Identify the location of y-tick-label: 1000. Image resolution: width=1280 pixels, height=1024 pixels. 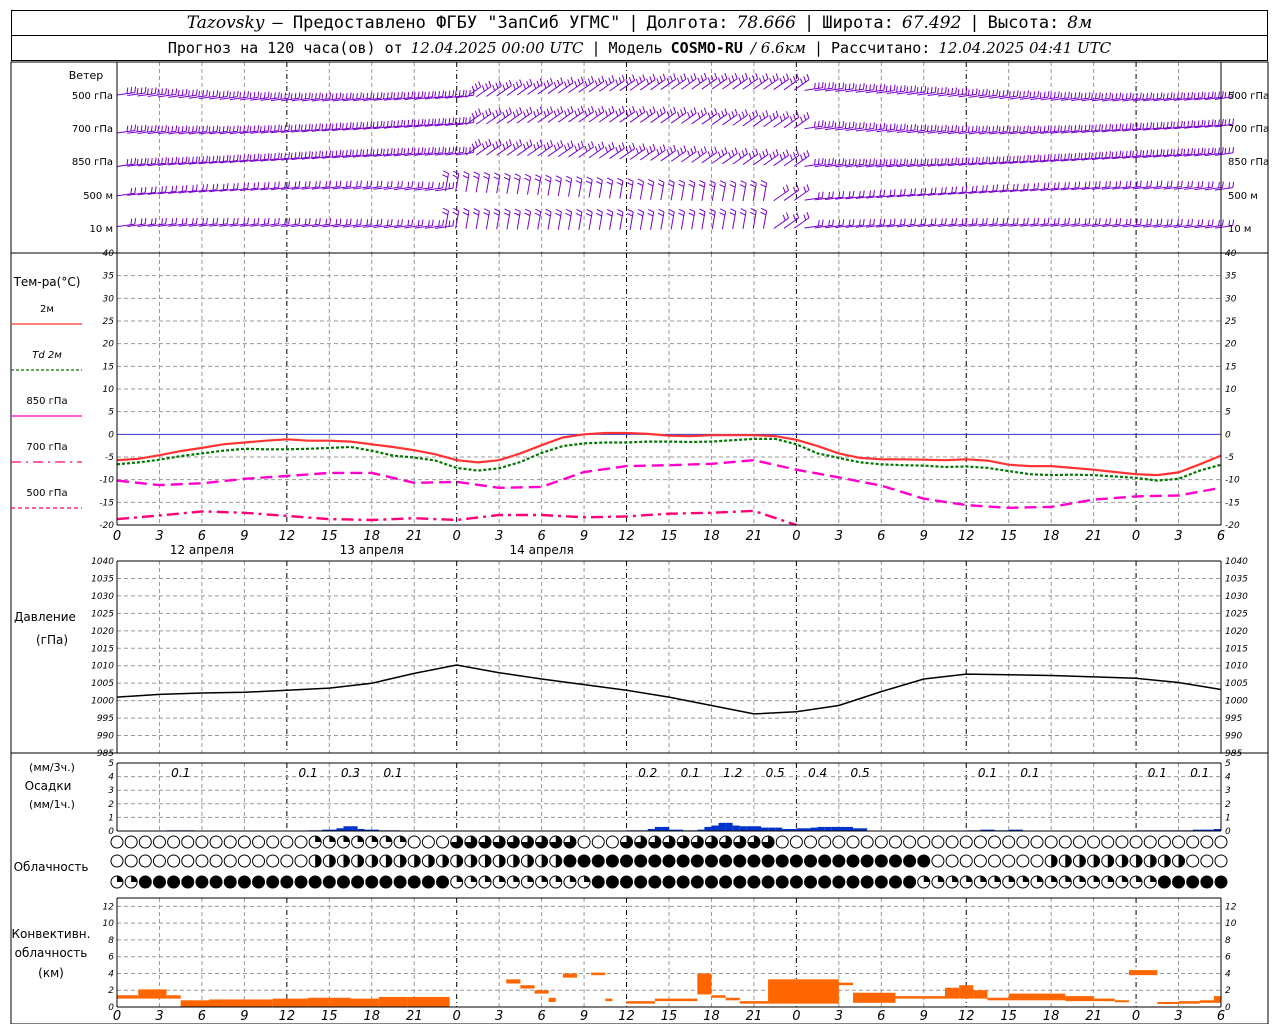
(102, 702).